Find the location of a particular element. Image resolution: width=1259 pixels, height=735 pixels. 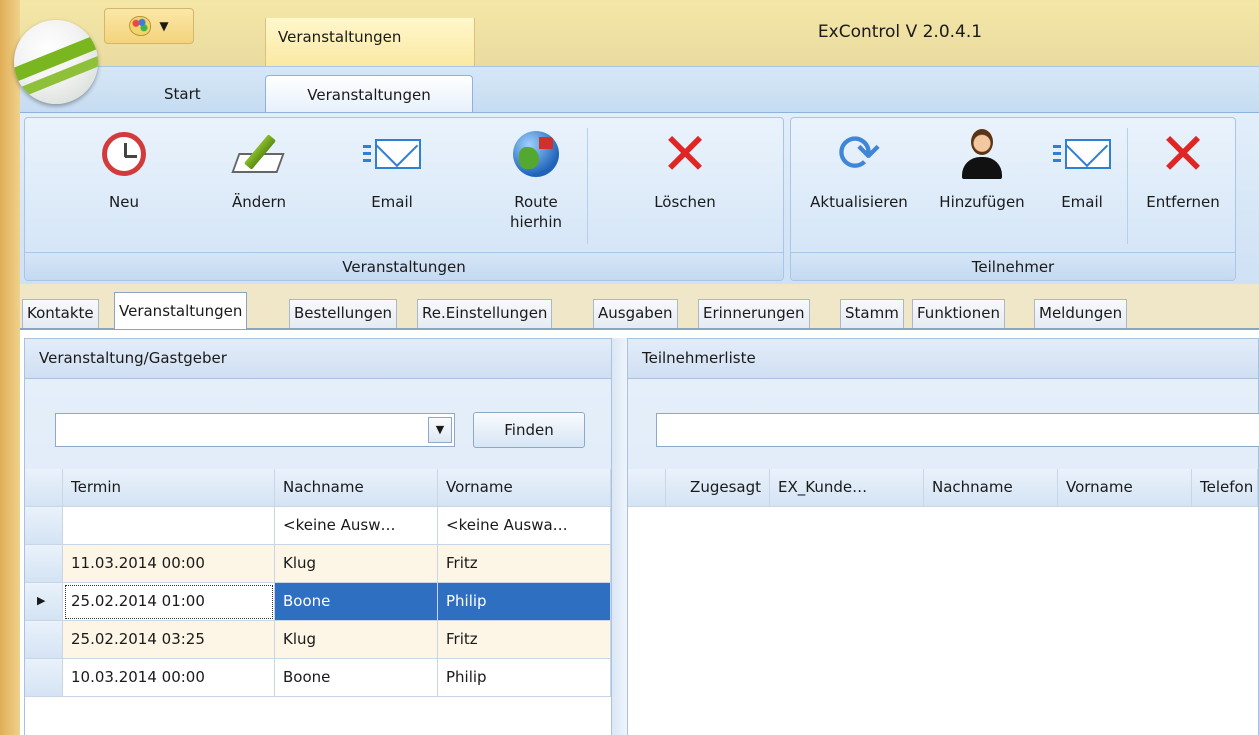

filter-cell-termin is located at coordinates (169, 526).